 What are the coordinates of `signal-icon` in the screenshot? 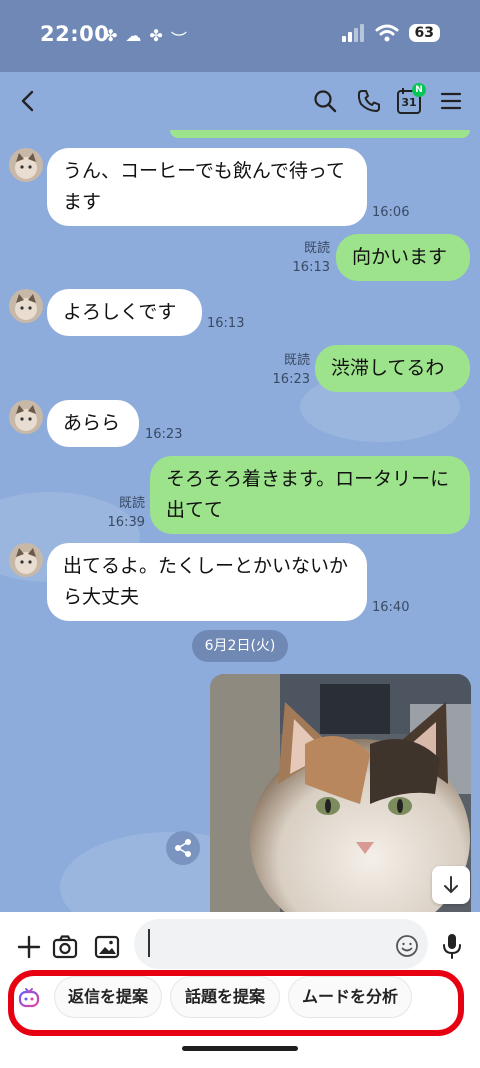 It's located at (352, 33).